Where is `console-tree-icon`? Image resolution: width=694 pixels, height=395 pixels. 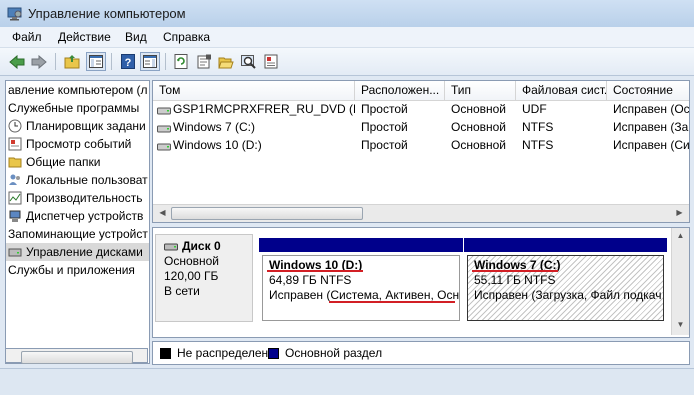
console-tree-icon is located at coordinates (96, 61).